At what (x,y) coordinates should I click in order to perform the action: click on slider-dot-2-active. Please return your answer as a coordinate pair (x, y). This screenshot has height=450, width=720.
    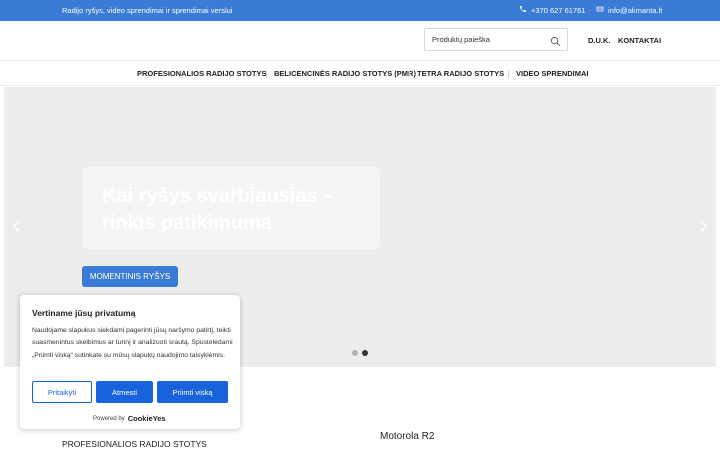
    Looking at the image, I should click on (365, 353).